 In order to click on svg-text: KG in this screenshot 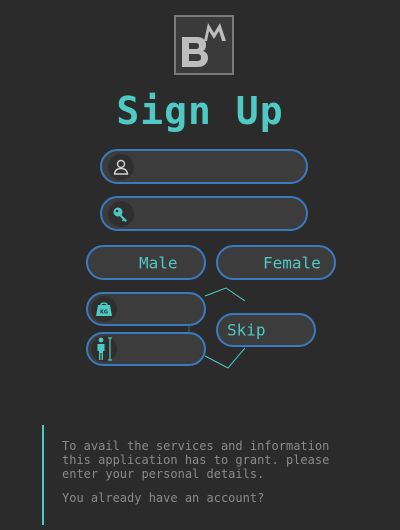, I will do `click(104, 313)`.